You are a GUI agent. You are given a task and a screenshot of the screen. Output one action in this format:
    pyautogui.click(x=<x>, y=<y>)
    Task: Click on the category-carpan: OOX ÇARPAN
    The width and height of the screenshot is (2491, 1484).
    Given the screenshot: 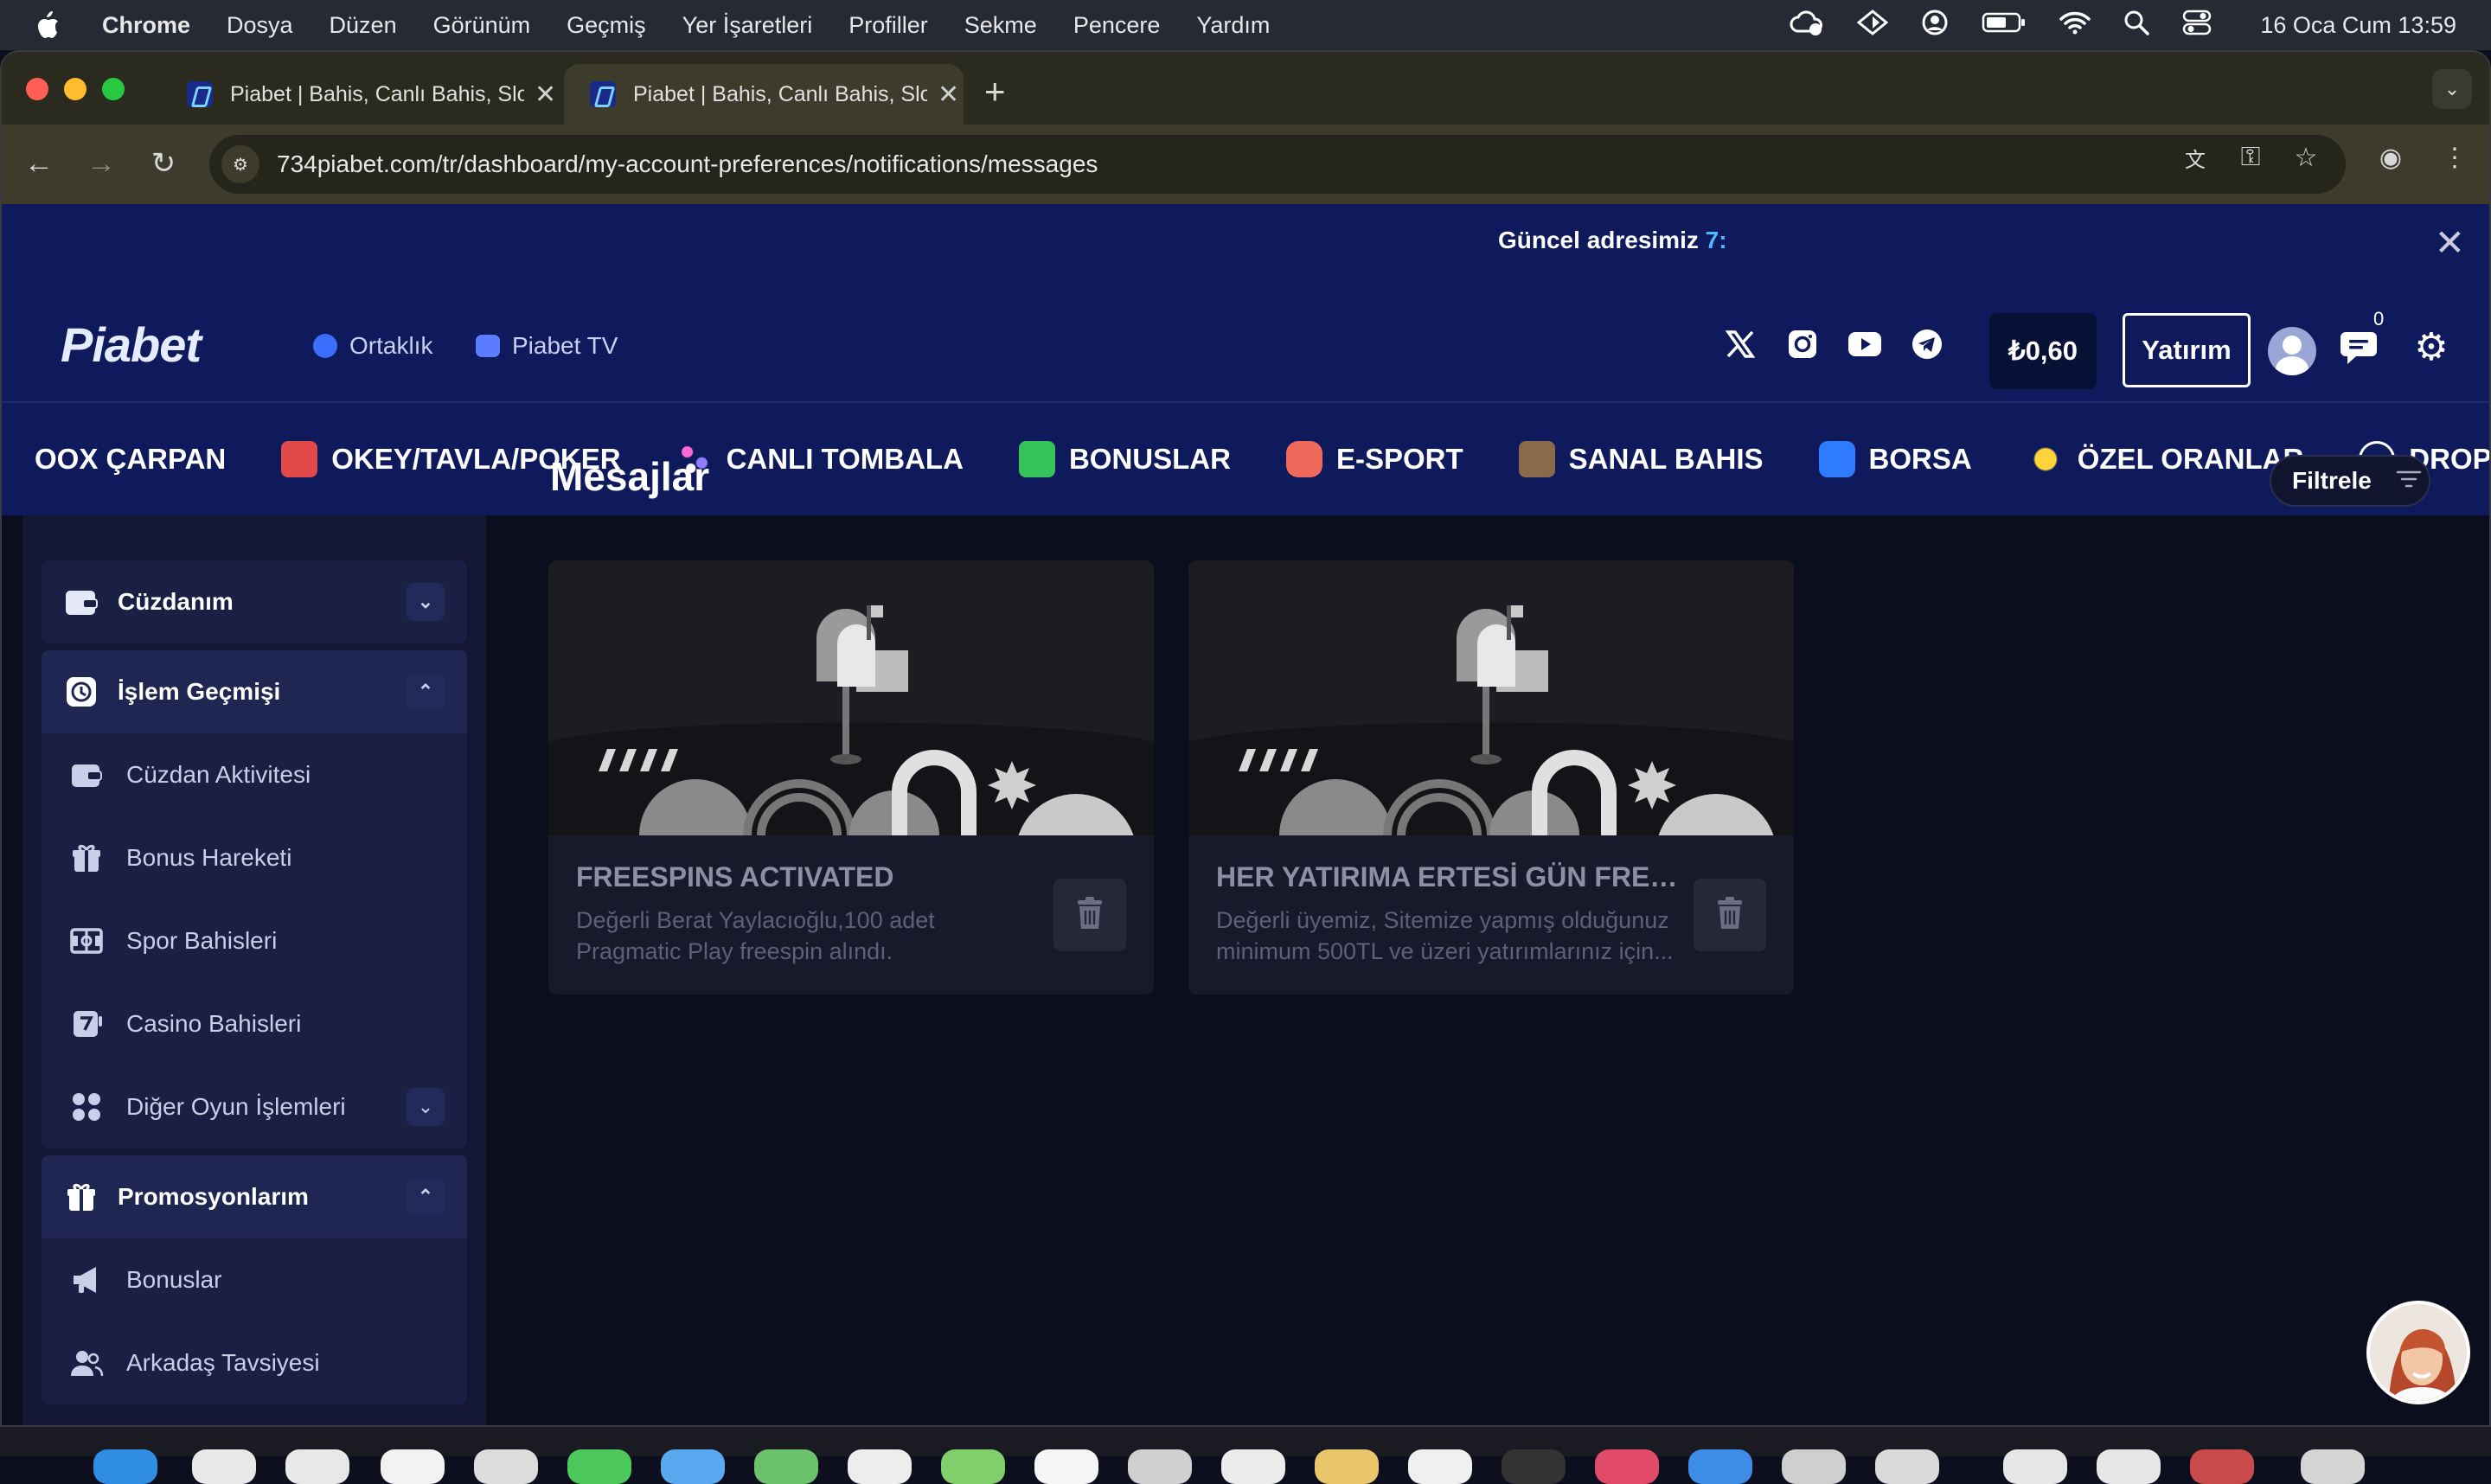 What is the action you would take?
    pyautogui.click(x=130, y=460)
    